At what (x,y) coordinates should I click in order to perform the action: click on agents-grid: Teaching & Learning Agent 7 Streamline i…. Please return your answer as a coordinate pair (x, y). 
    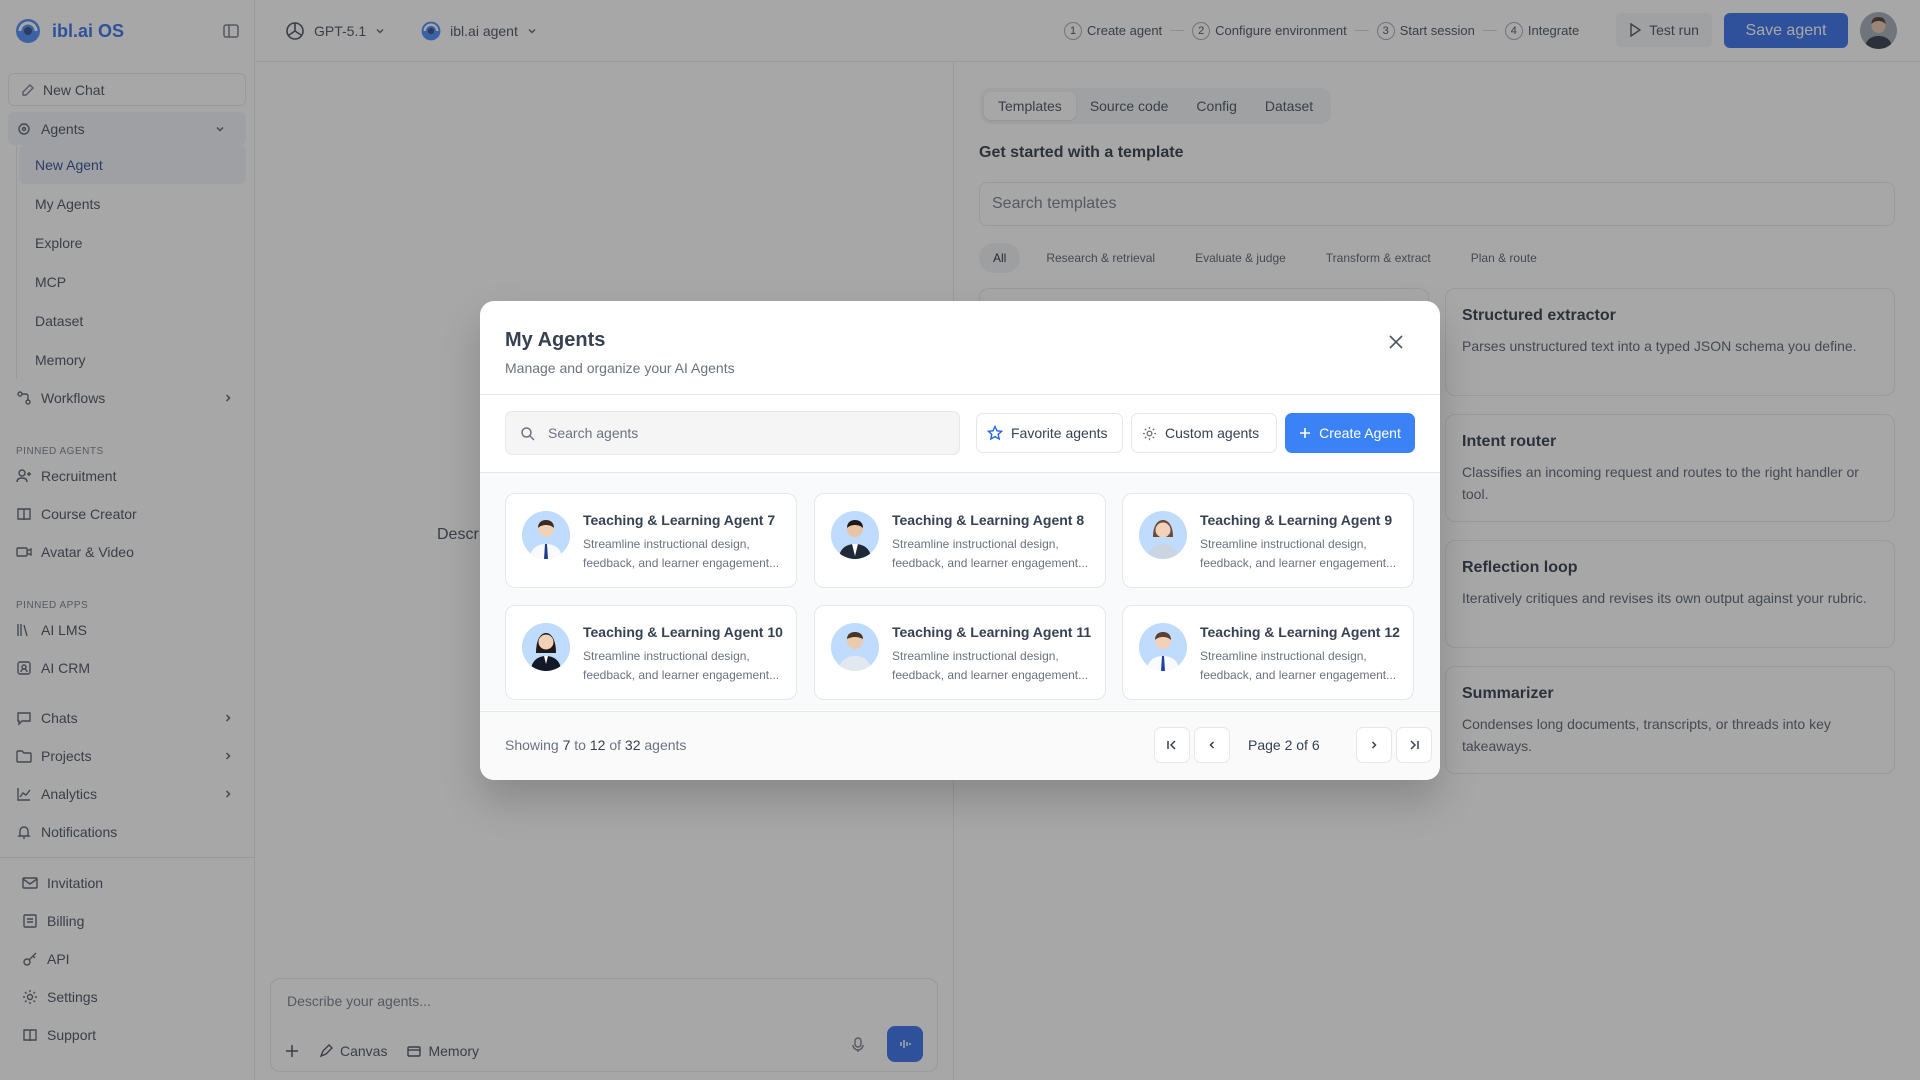
    Looking at the image, I should click on (960, 591).